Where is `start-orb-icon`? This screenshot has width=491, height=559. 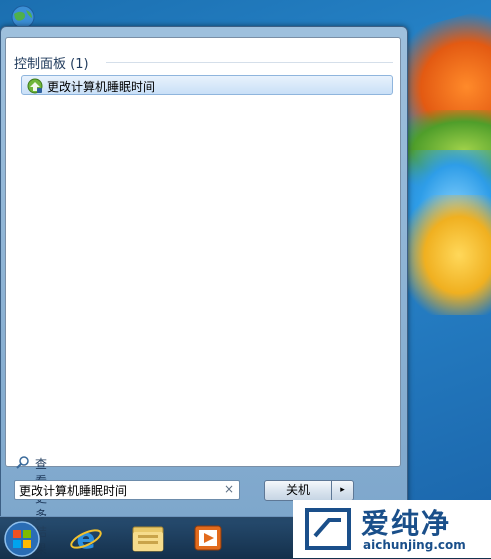 start-orb-icon is located at coordinates (22, 539).